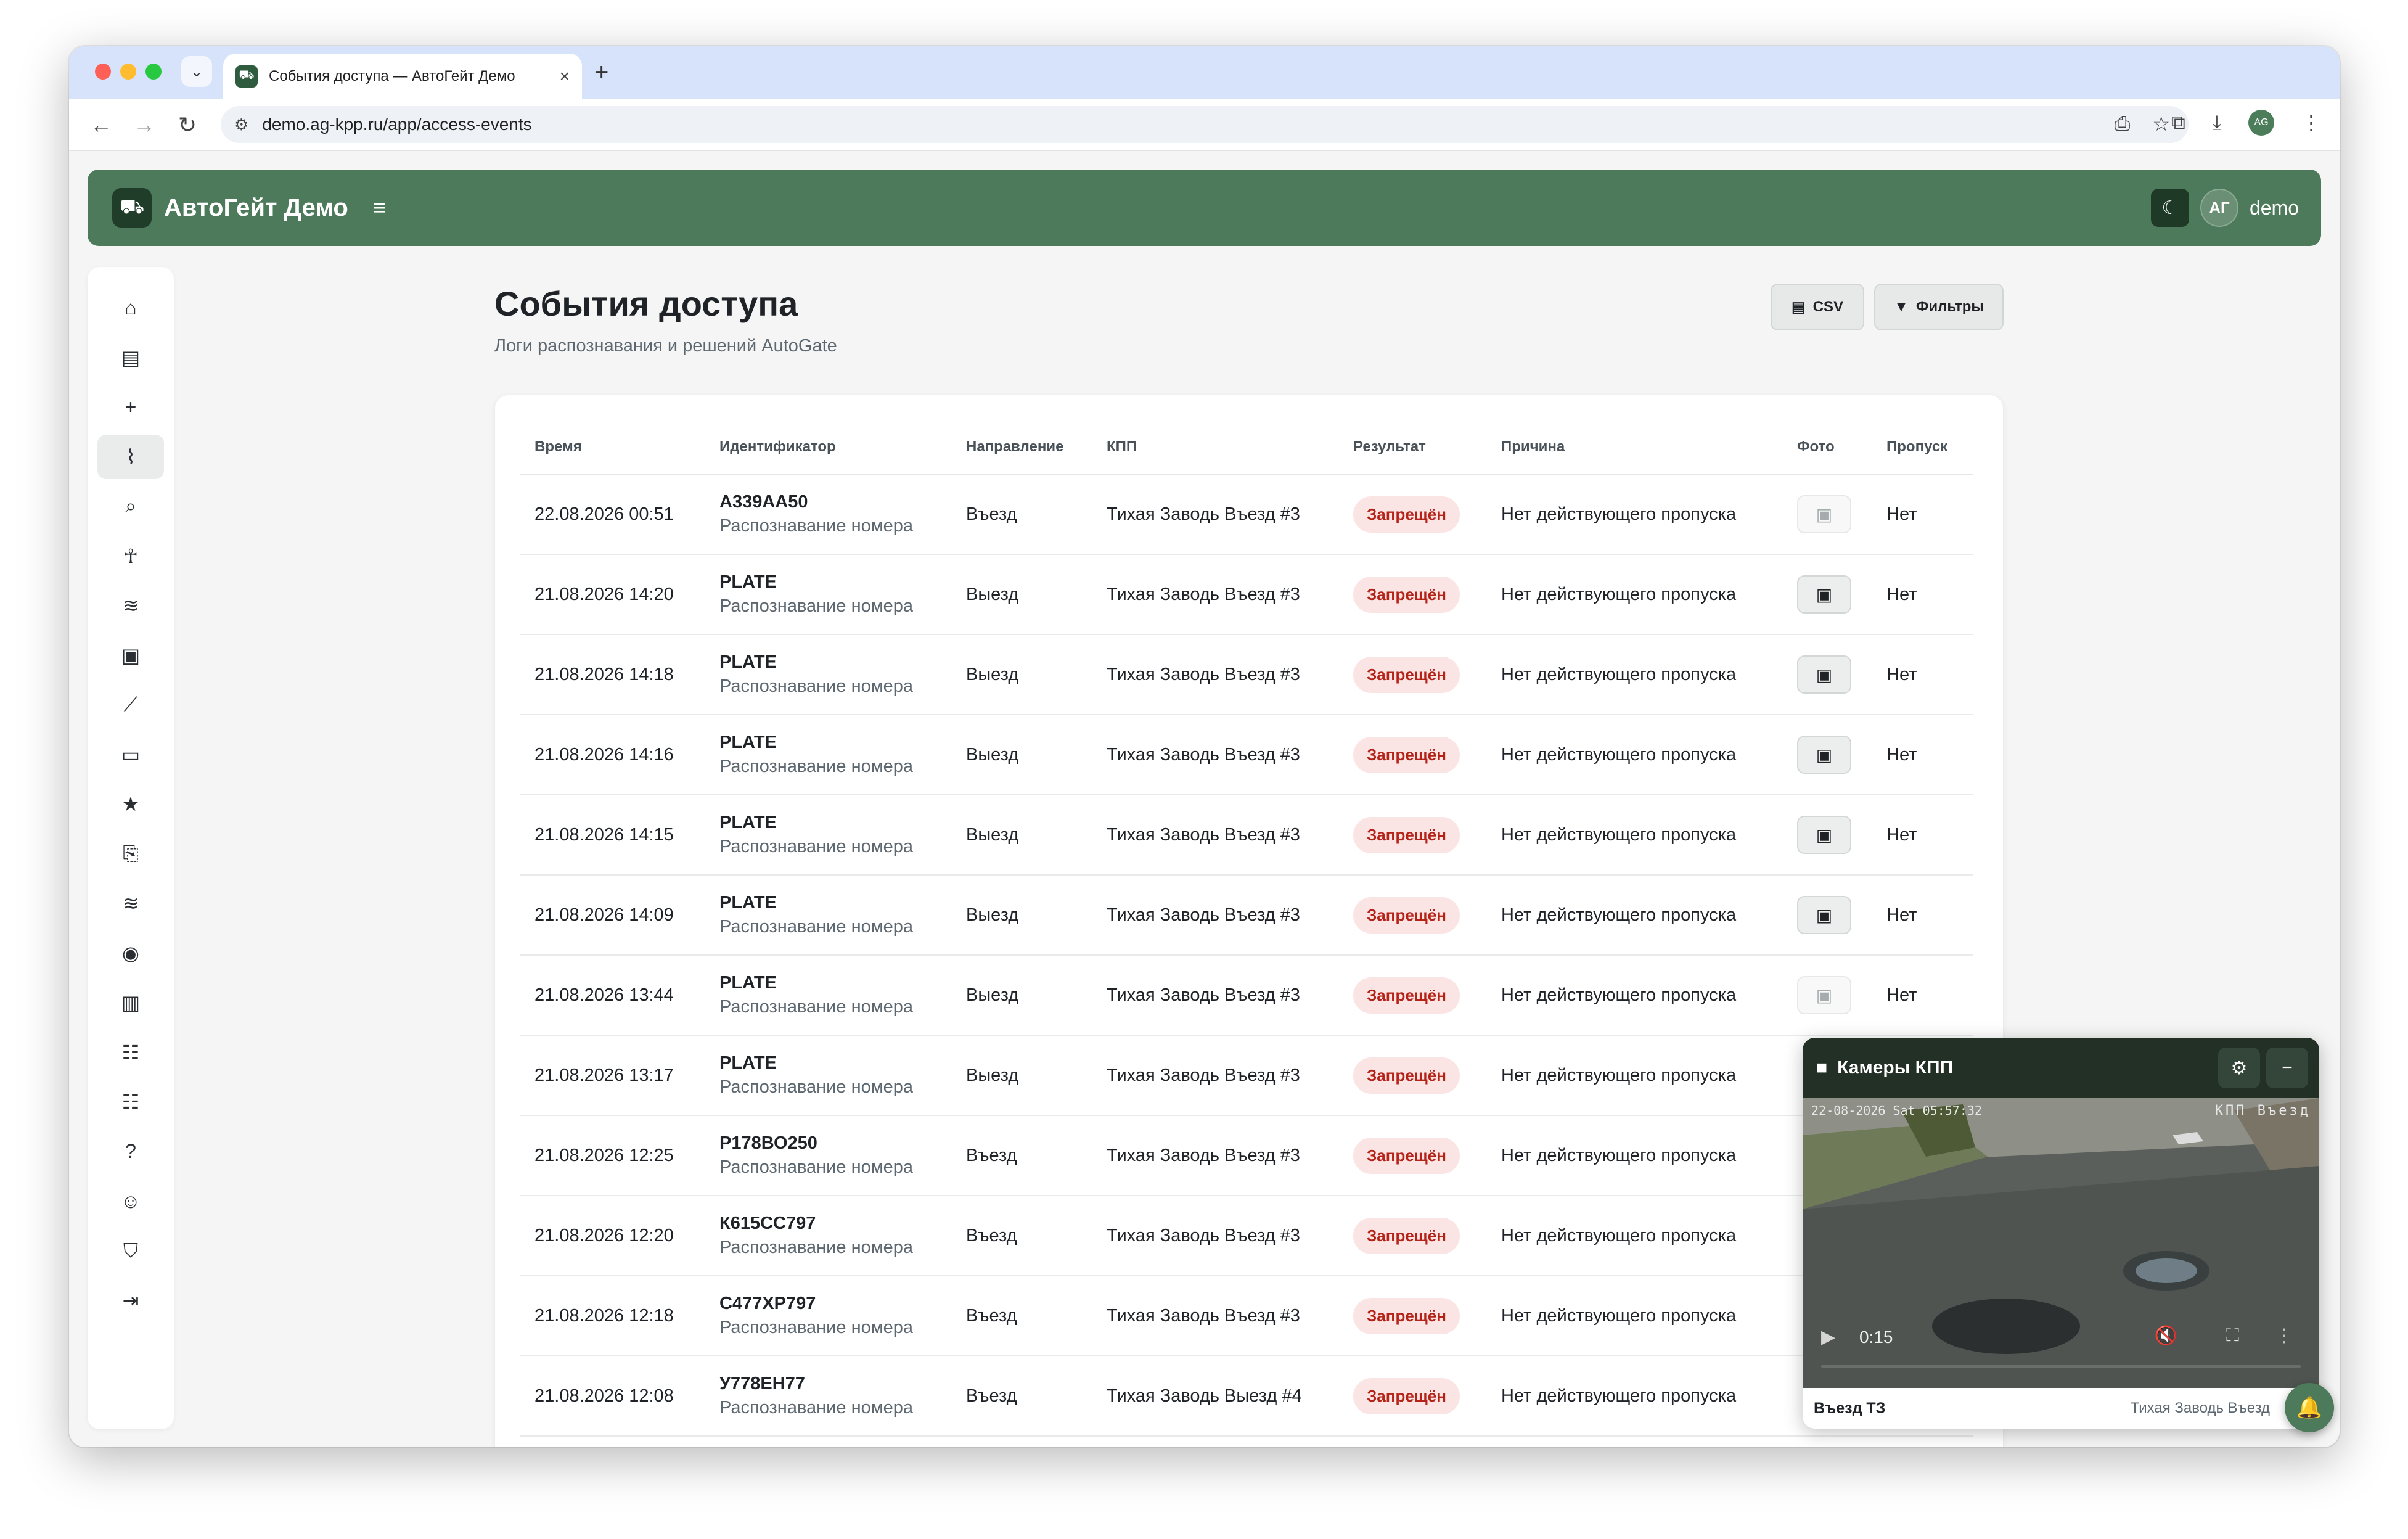  Describe the element at coordinates (2161, 124) in the screenshot. I see `bookmark-star-icon: ☆` at that location.